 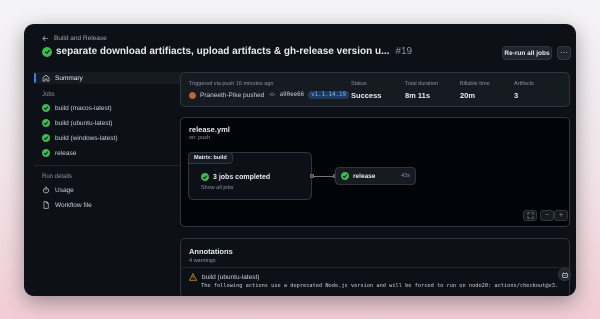 What do you see at coordinates (404, 51) in the screenshot?
I see `run-number: #19` at bounding box center [404, 51].